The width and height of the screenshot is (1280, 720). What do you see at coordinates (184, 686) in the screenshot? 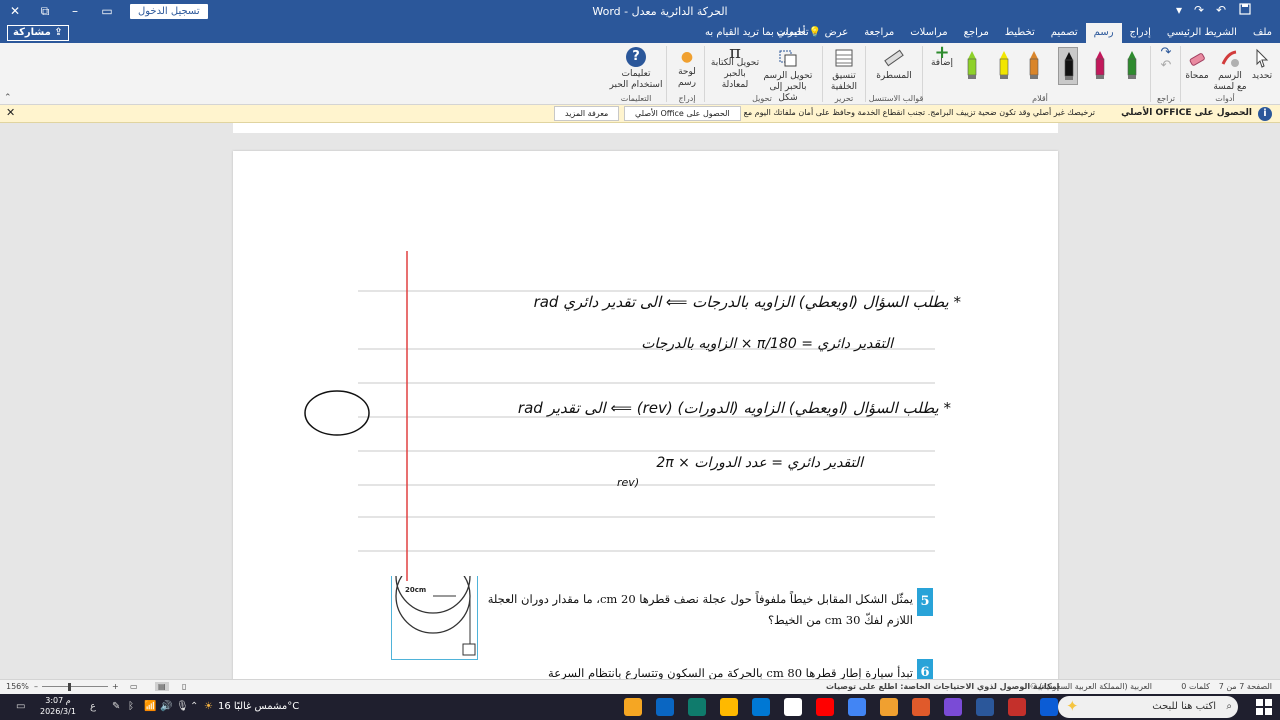
I see `read-mode-icon: ▯` at bounding box center [184, 686].